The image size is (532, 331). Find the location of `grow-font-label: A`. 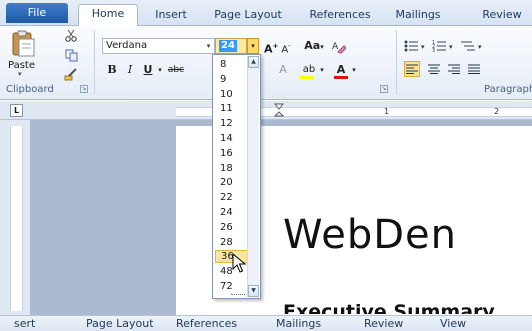

grow-font-label: A is located at coordinates (268, 49).